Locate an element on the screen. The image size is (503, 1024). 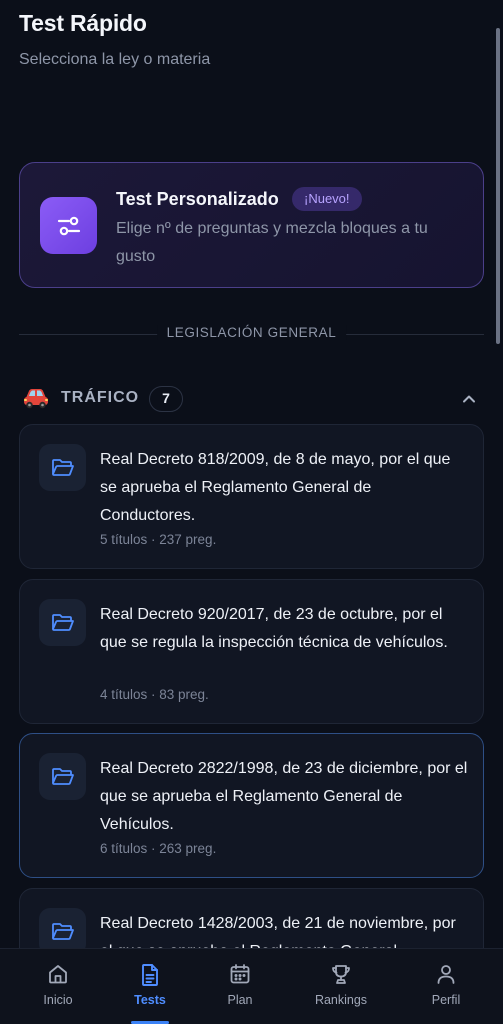
home-icon is located at coordinates (58, 974).